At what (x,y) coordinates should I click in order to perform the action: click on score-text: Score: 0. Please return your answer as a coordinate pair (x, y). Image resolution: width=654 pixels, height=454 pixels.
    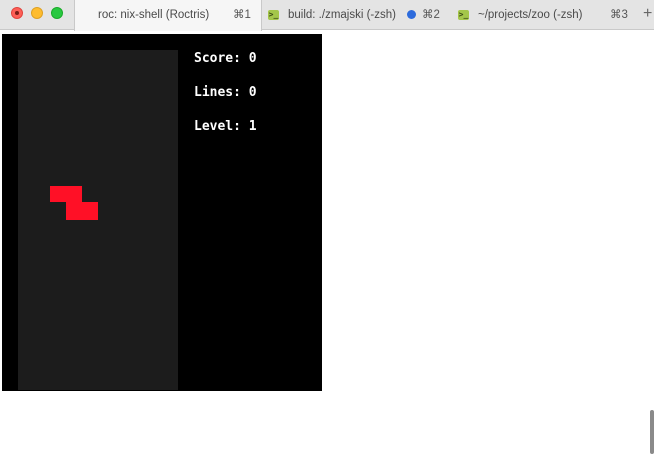
    Looking at the image, I should click on (225, 58).